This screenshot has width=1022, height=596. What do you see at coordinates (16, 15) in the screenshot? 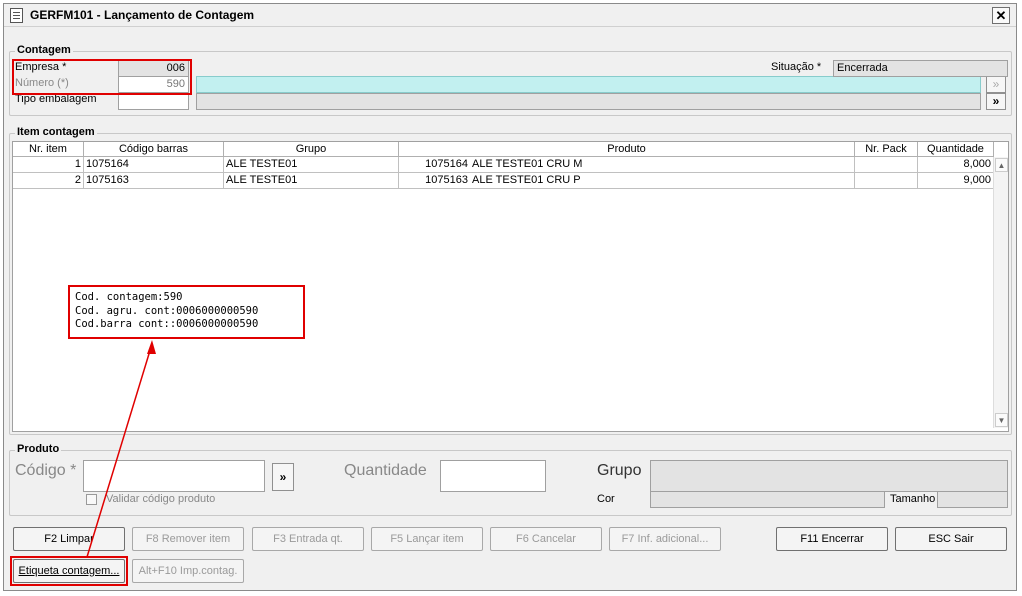
I see `form-icon` at bounding box center [16, 15].